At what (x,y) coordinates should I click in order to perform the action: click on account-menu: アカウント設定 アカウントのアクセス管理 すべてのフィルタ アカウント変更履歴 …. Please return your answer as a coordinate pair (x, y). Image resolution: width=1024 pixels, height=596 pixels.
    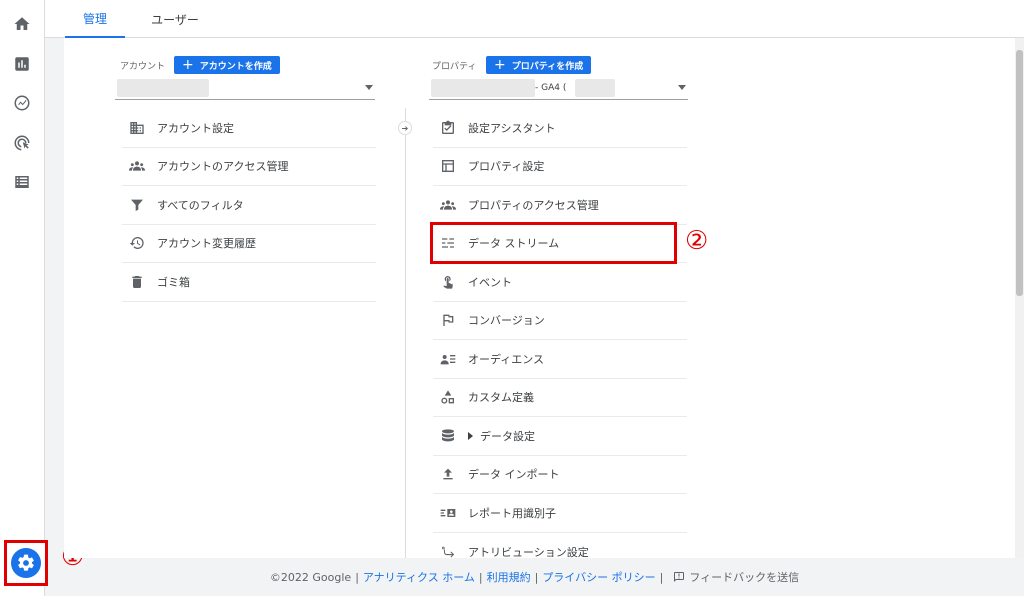
    Looking at the image, I should click on (249, 205).